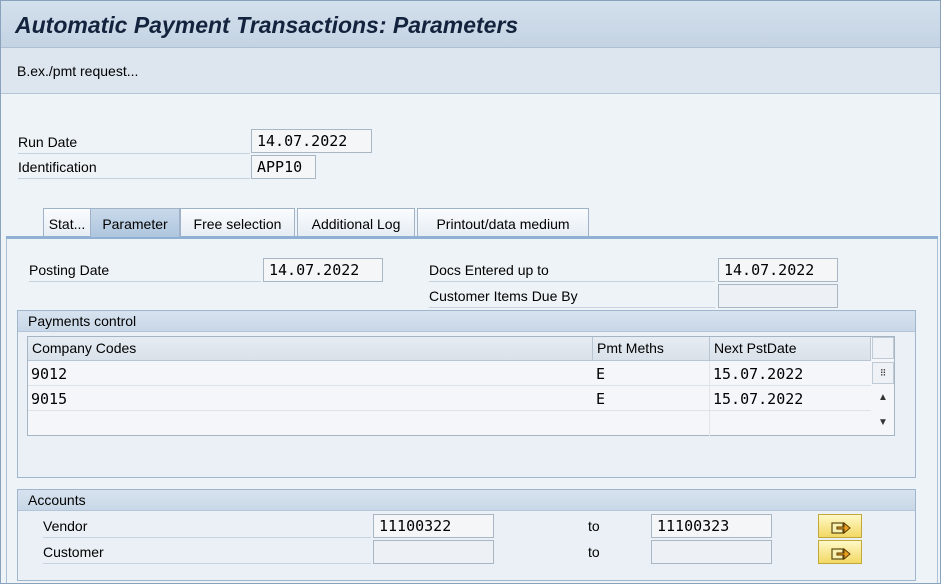  What do you see at coordinates (778, 270) in the screenshot?
I see `docs-entered-field: 14.07.2022` at bounding box center [778, 270].